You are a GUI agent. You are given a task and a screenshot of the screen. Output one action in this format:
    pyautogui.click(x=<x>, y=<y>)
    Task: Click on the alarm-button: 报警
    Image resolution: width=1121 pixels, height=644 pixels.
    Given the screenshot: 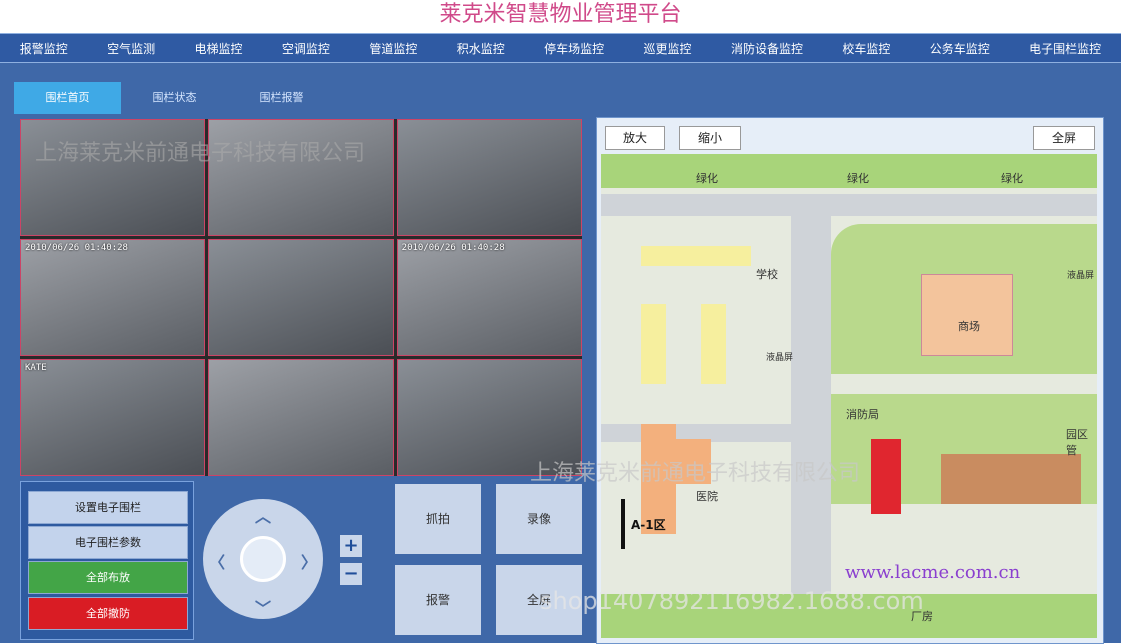 What is the action you would take?
    pyautogui.click(x=438, y=600)
    